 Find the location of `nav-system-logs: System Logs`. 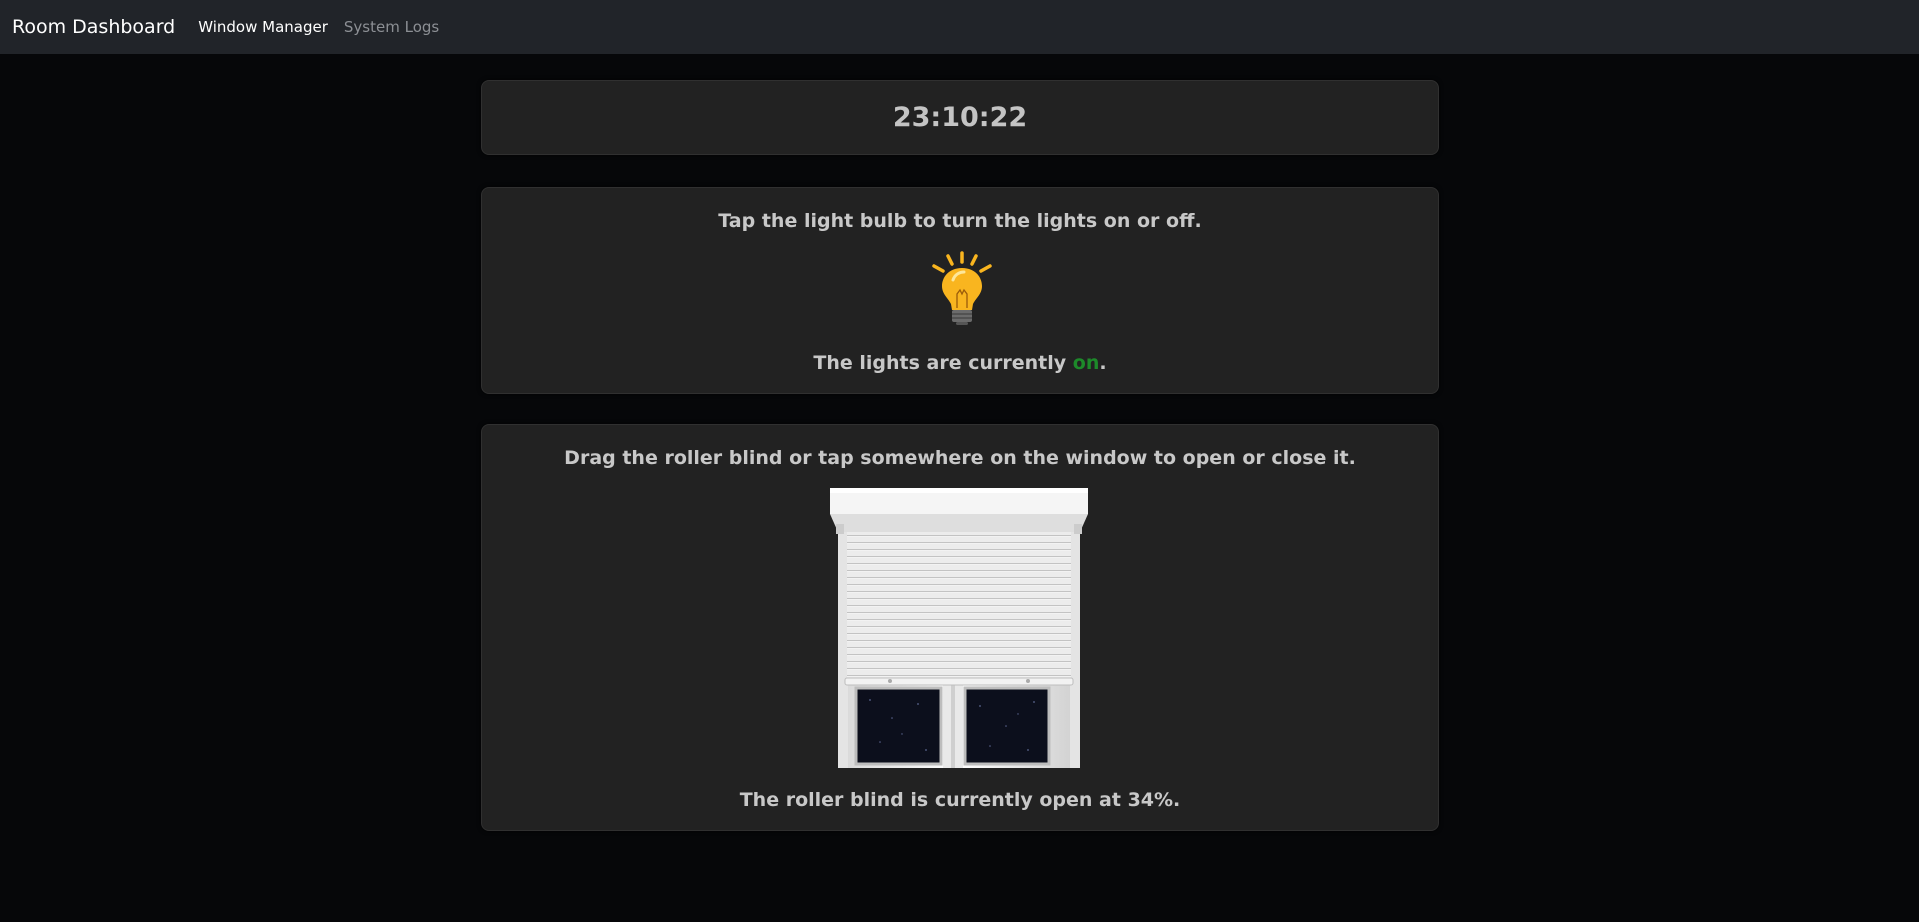

nav-system-logs: System Logs is located at coordinates (391, 27).